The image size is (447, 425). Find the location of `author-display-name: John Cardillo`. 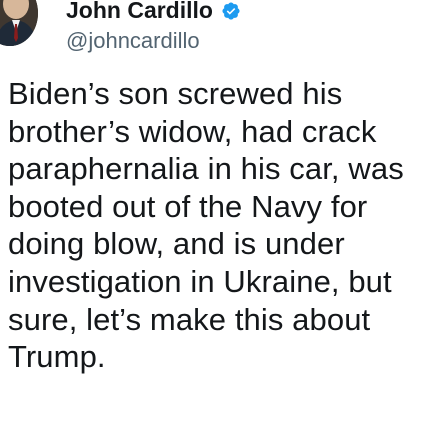

author-display-name: John Cardillo is located at coordinates (139, 12).